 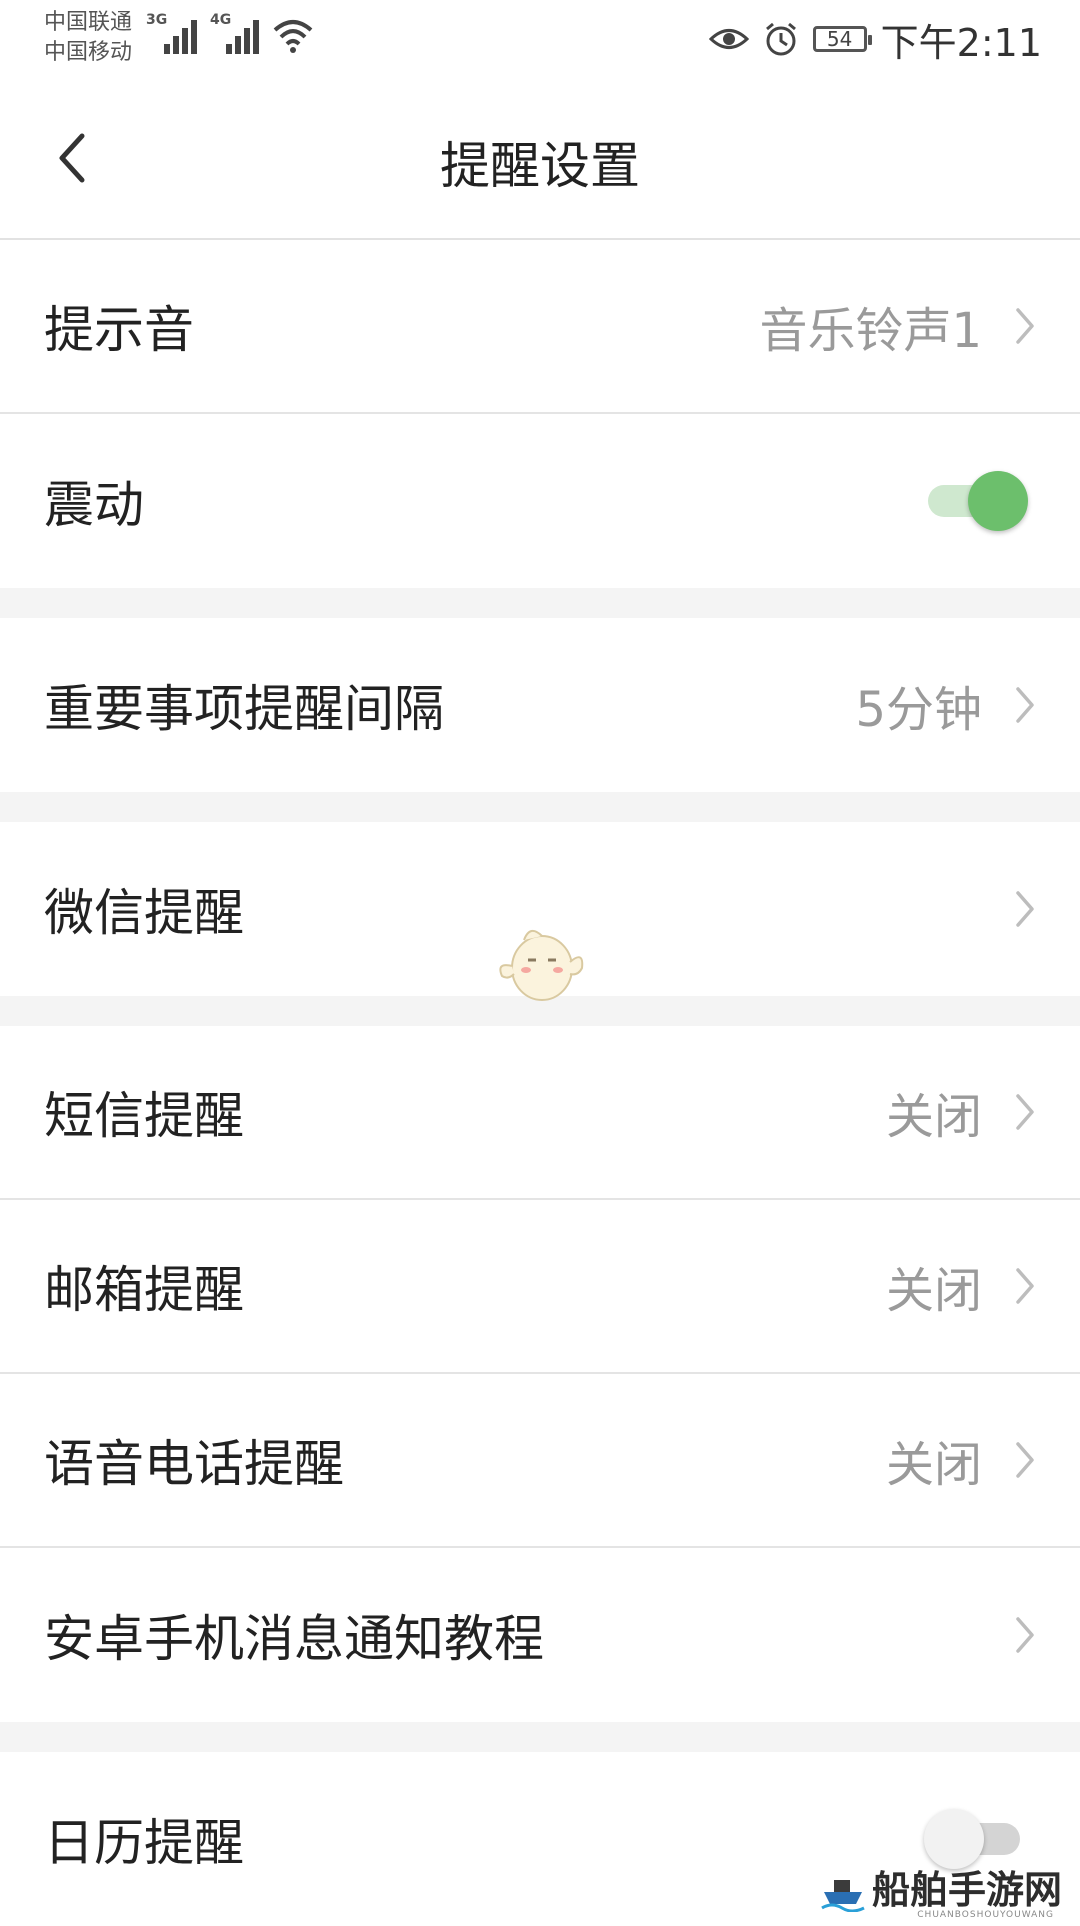 I want to click on vibrate-toggle, so click(x=978, y=501).